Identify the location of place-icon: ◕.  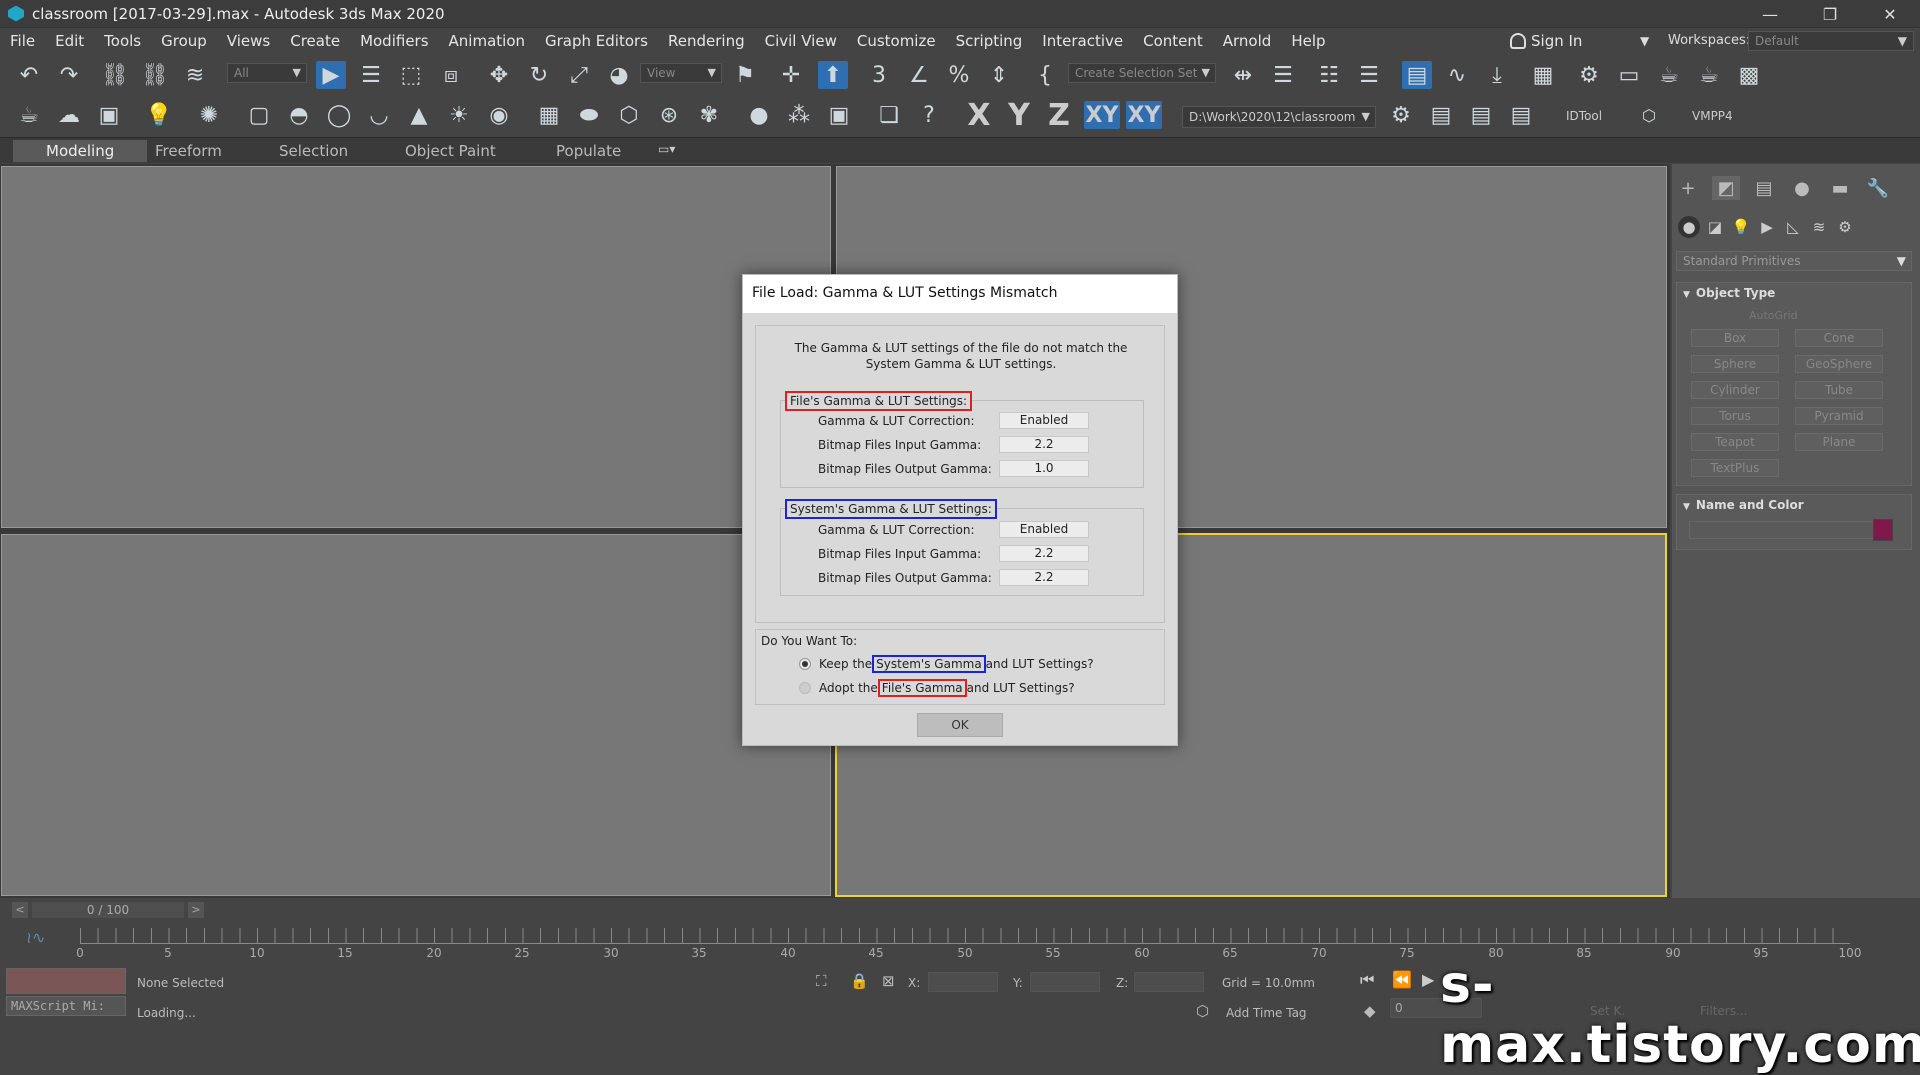
(619, 75).